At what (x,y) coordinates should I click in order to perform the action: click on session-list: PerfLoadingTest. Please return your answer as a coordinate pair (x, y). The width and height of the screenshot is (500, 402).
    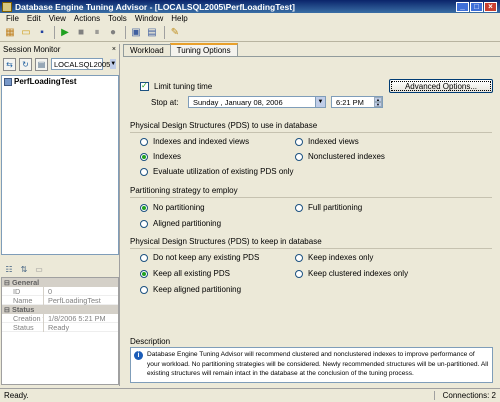
    Looking at the image, I should click on (60, 165).